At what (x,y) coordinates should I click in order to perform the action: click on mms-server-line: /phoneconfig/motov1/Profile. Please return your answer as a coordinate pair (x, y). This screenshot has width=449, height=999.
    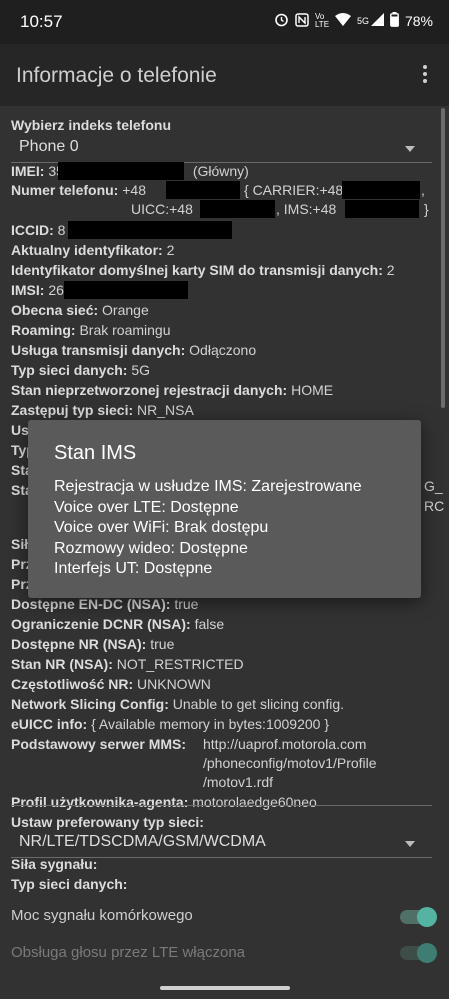
    Looking at the image, I should click on (290, 763).